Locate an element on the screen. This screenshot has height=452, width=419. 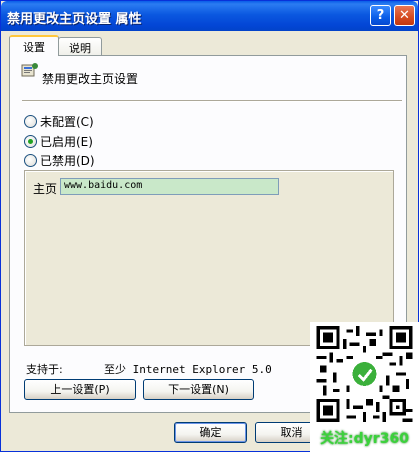
radio-enabled: 已启用(E) is located at coordinates (58, 141).